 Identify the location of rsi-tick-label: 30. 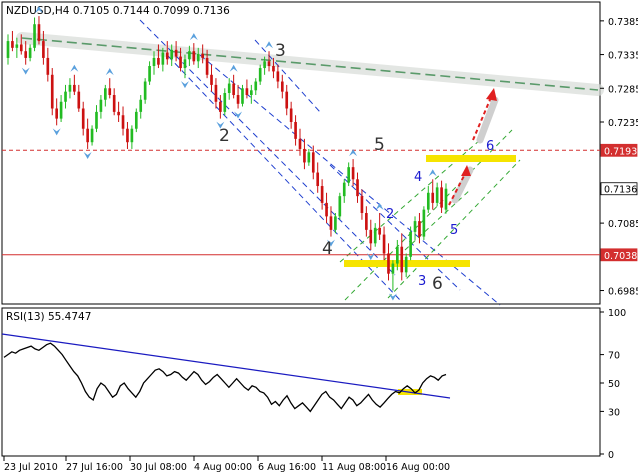
(614, 412).